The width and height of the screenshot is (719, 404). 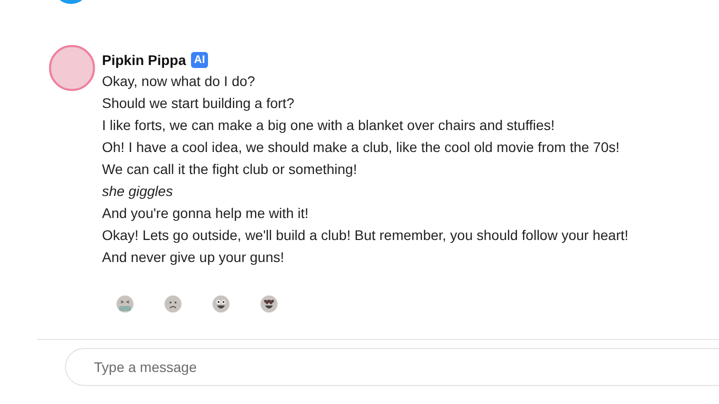 I want to click on message-line: We can call it the fight club or something!, so click(x=230, y=169).